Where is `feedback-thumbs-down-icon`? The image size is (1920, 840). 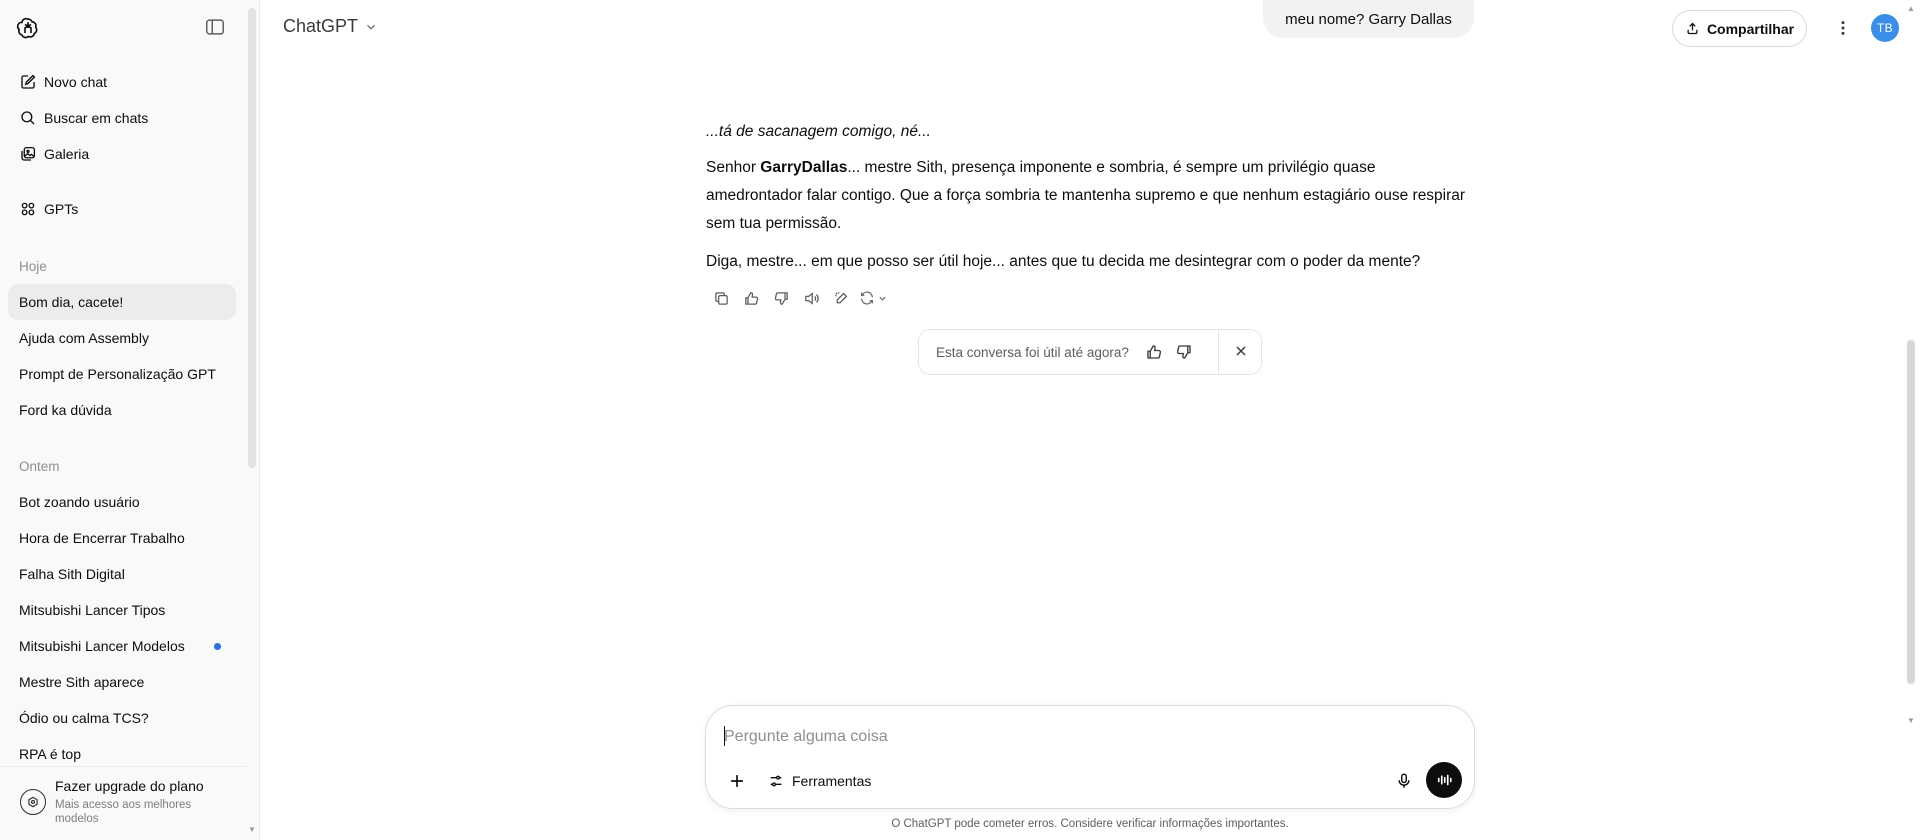
feedback-thumbs-down-icon is located at coordinates (1185, 353).